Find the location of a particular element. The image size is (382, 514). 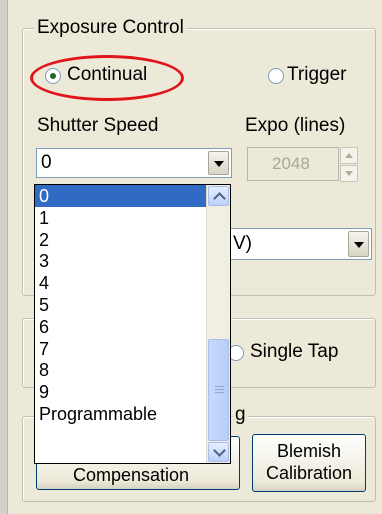

compensation-label: Compensation is located at coordinates (131, 475).